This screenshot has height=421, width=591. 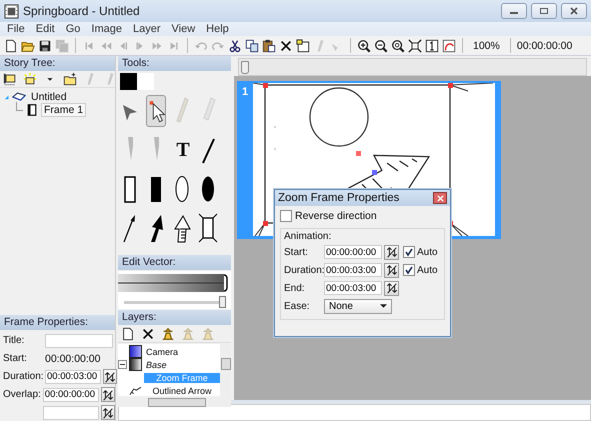 What do you see at coordinates (398, 45) in the screenshot?
I see `magnifier-icon` at bounding box center [398, 45].